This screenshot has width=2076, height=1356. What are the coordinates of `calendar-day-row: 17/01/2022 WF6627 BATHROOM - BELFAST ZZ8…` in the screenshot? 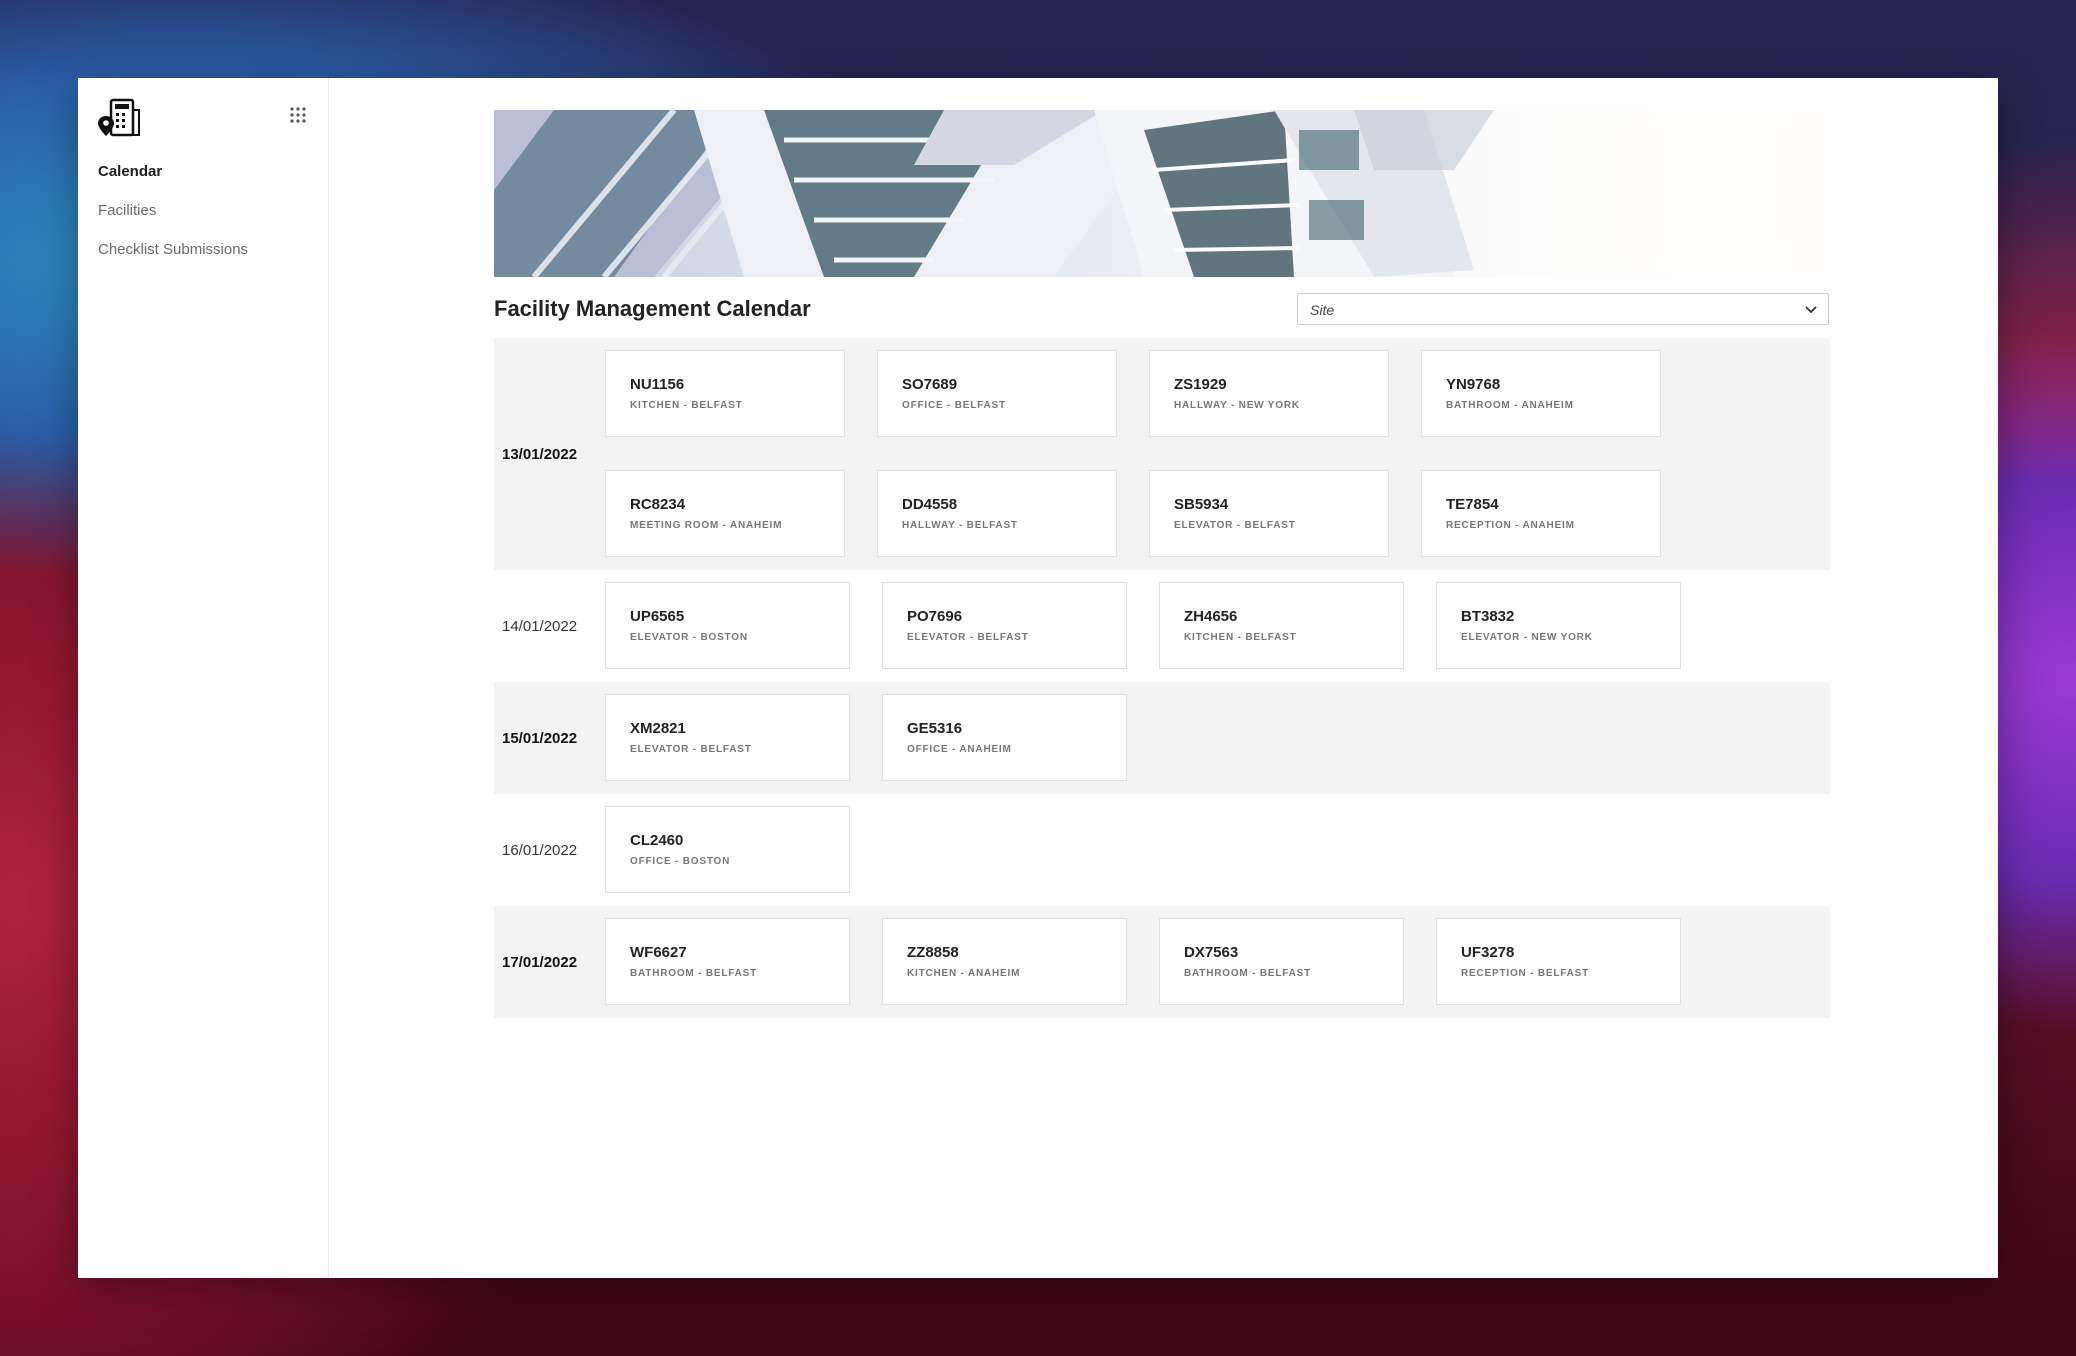 It's located at (1162, 962).